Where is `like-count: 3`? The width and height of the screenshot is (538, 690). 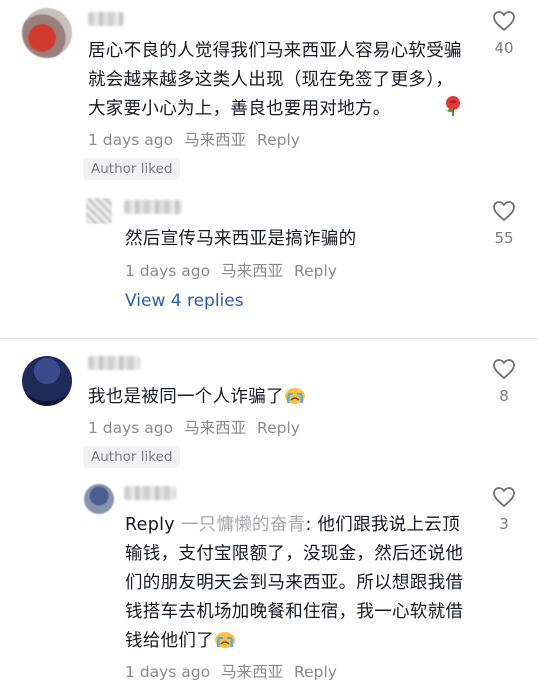
like-count: 3 is located at coordinates (504, 524).